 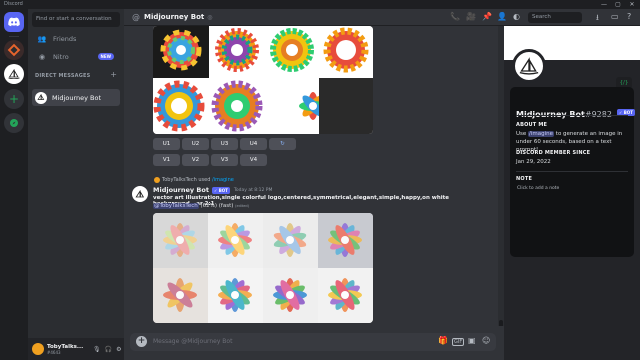 I want to click on sidebar-item-label: Friends, so click(x=65, y=38).